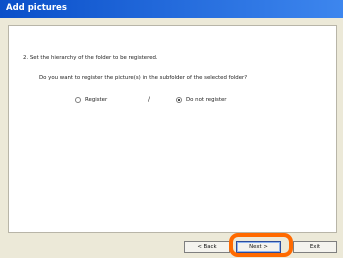 The image size is (343, 258). What do you see at coordinates (36, 8) in the screenshot?
I see `window-title: Add pictures` at bounding box center [36, 8].